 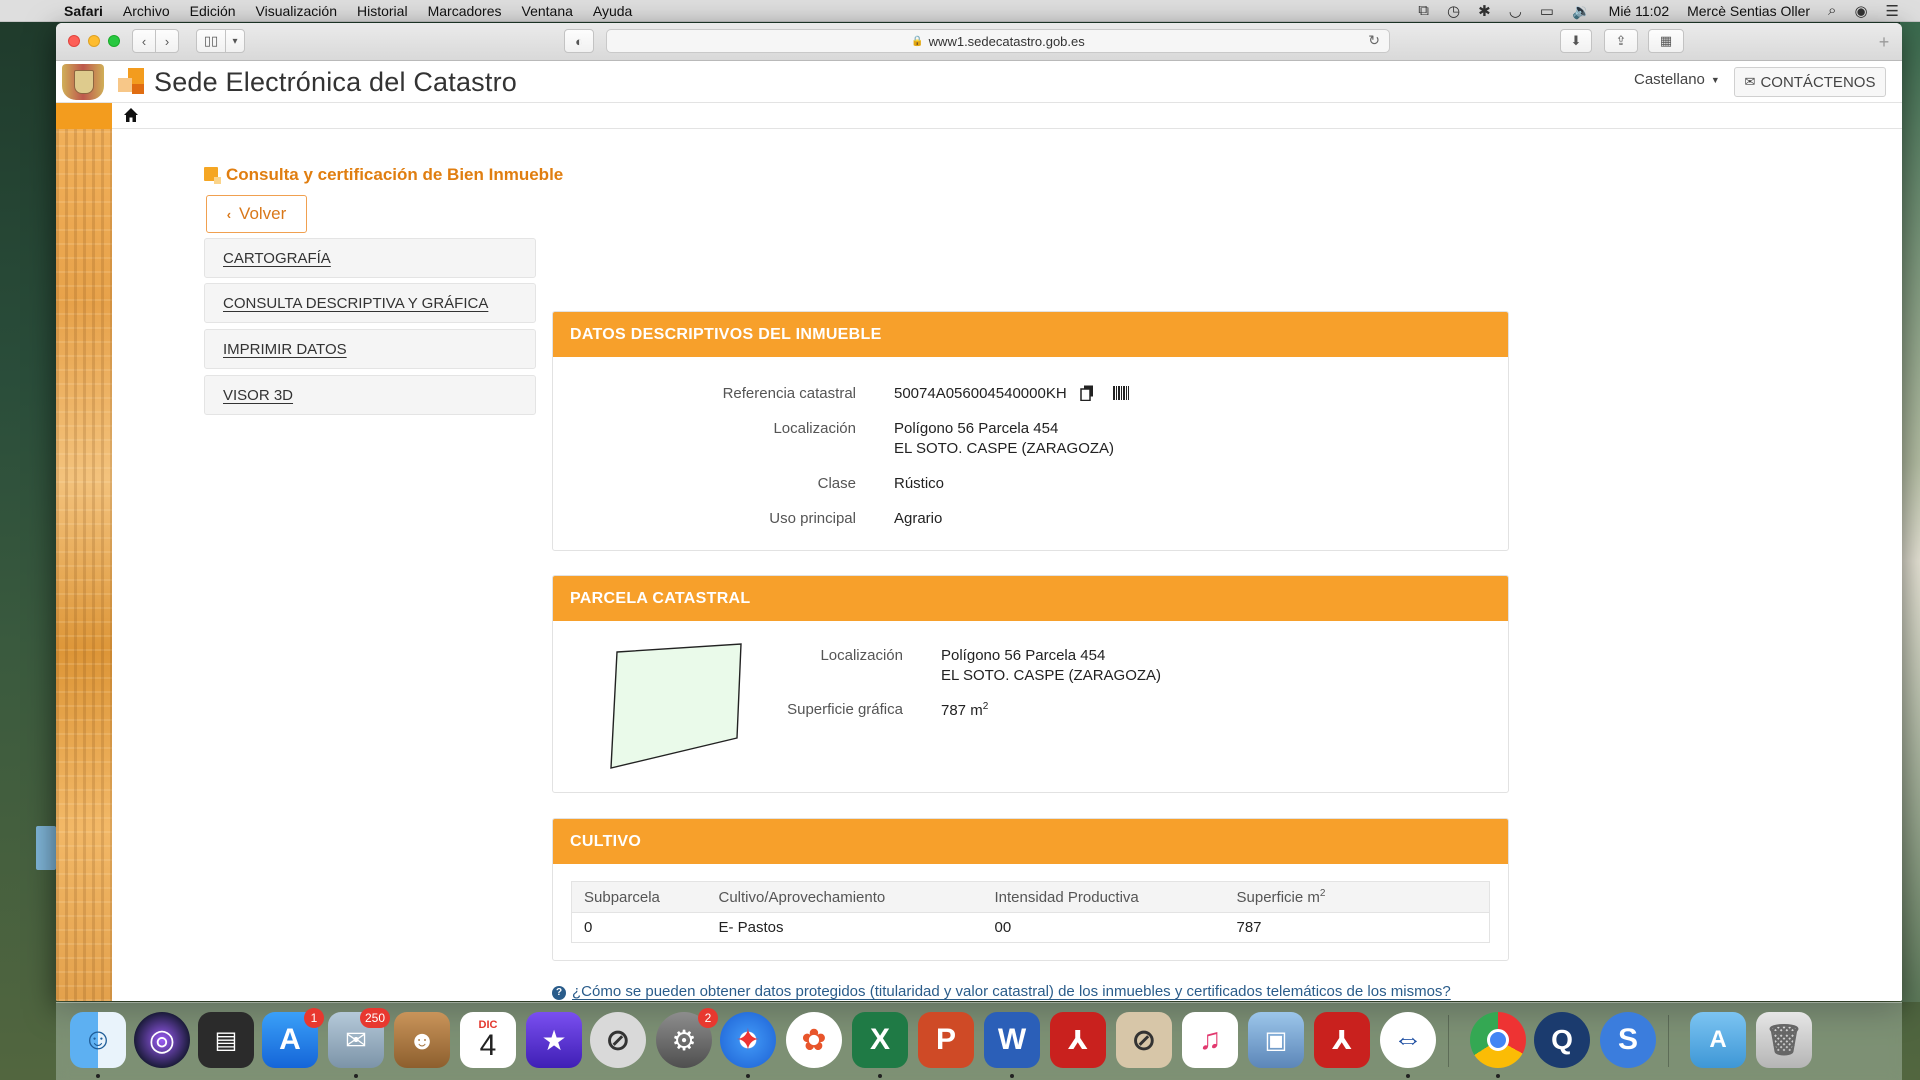 I want to click on time-machine-icon: ◷, so click(x=1453, y=11).